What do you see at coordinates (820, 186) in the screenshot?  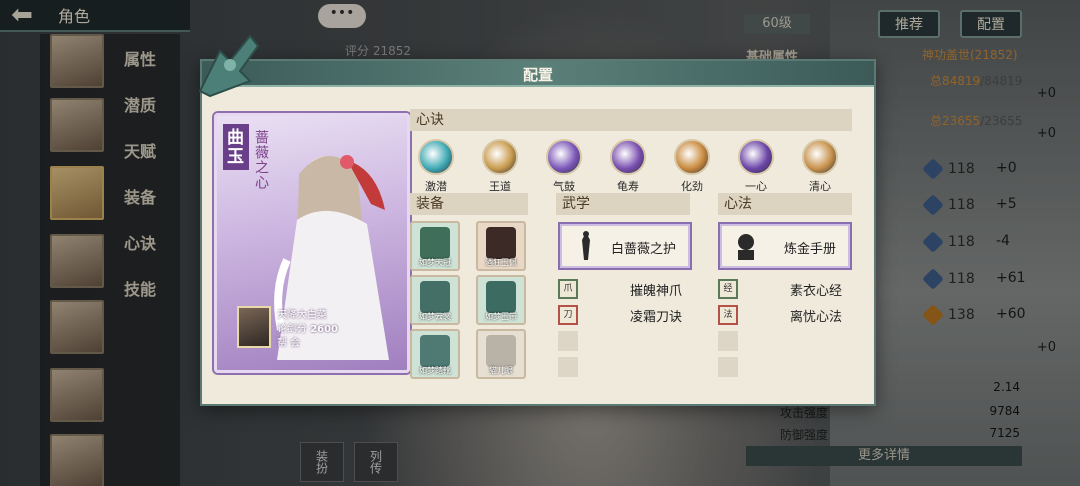 I see `xinjue-orb-label: 清心` at bounding box center [820, 186].